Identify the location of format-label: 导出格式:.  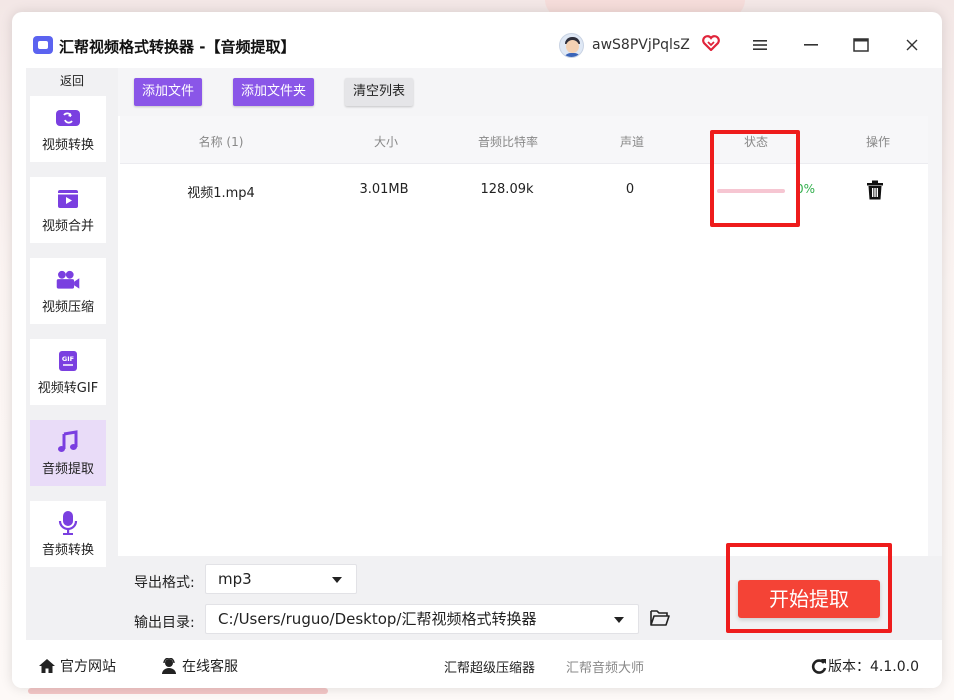
(164, 583).